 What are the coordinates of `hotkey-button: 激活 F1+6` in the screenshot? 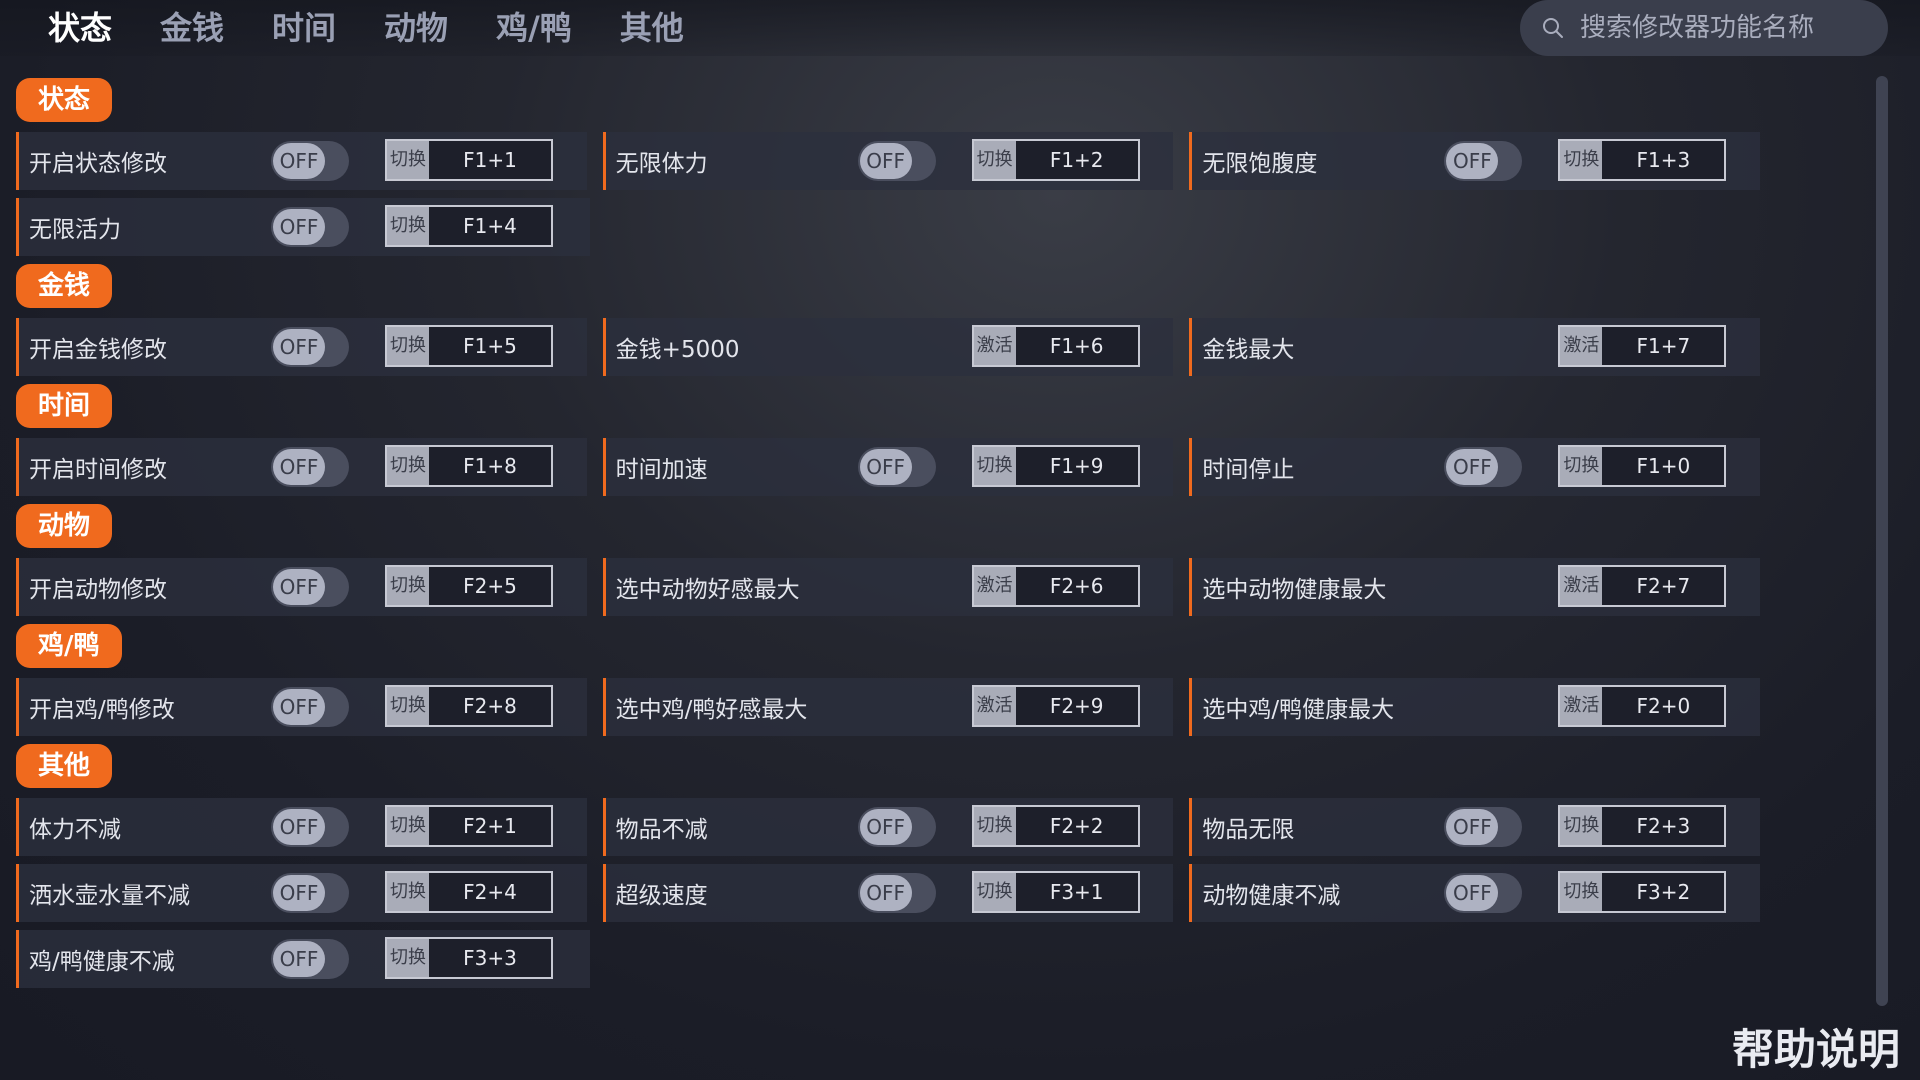 It's located at (1055, 346).